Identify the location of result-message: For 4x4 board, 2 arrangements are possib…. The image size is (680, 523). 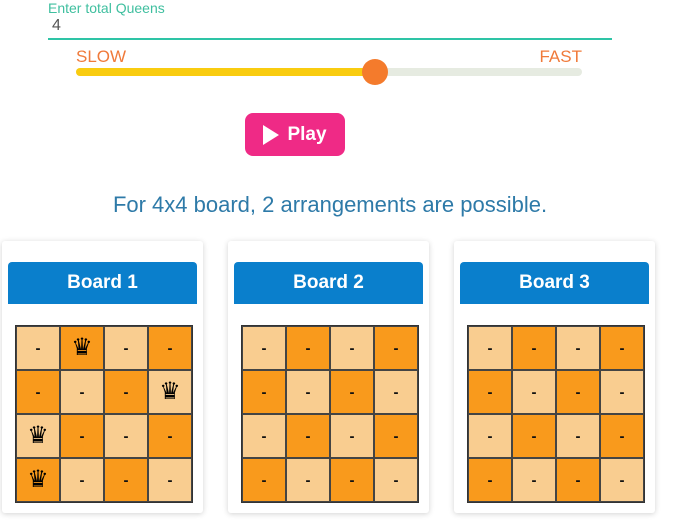
(330, 204).